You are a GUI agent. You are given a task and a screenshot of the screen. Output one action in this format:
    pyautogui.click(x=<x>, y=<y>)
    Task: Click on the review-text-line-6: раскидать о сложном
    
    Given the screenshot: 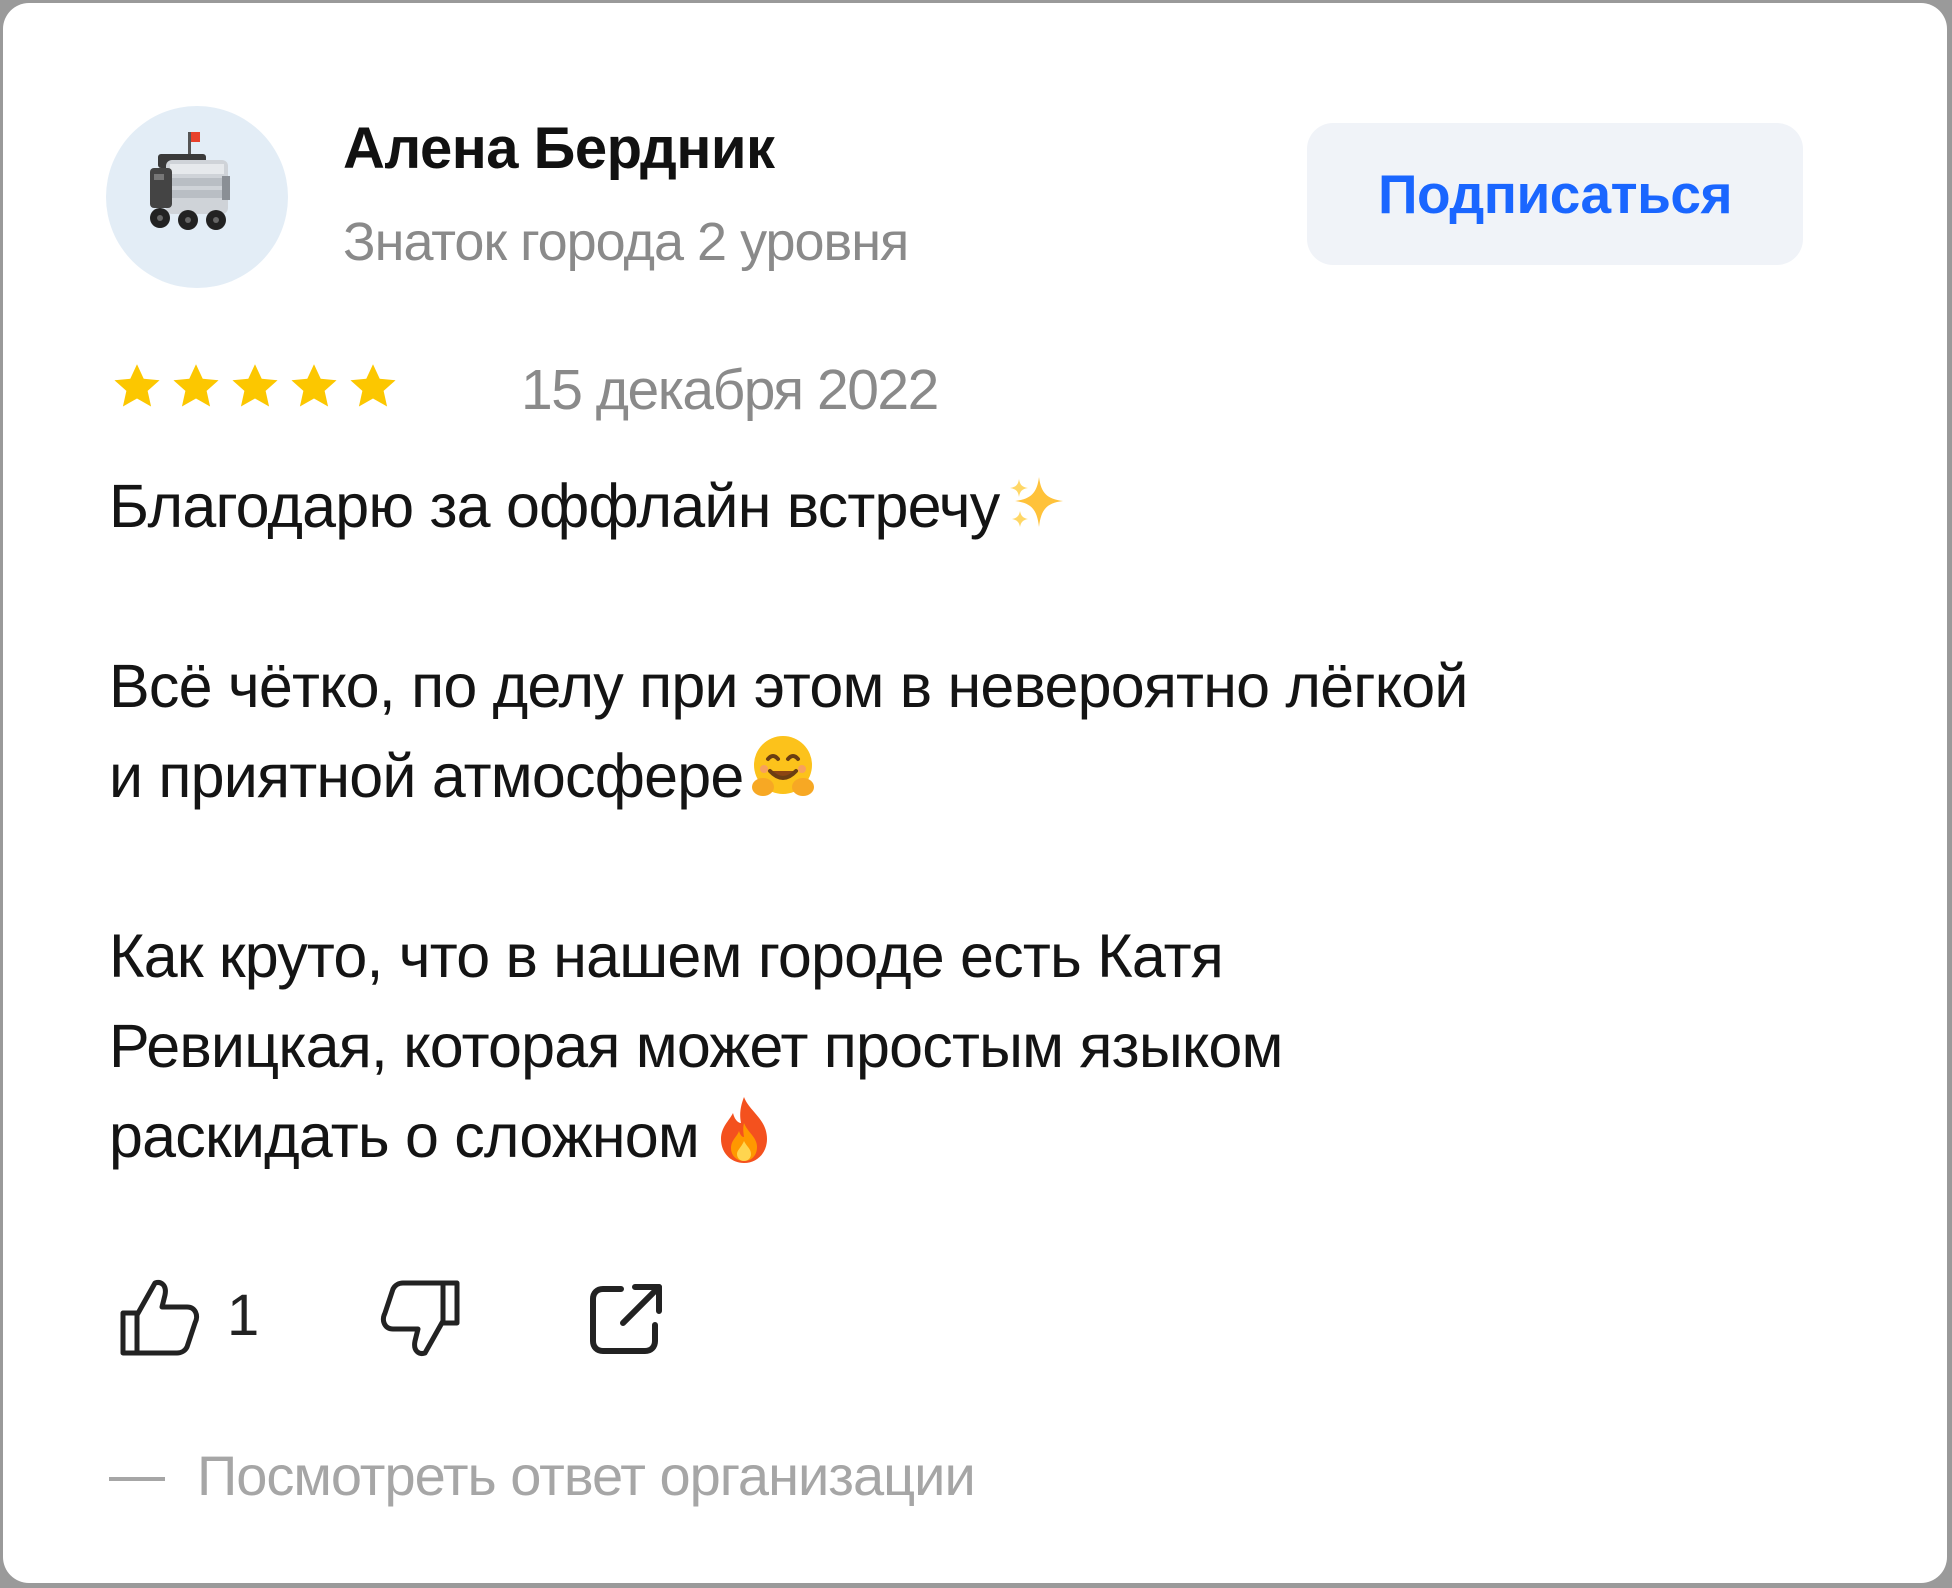 What is the action you would take?
    pyautogui.click(x=969, y=1140)
    